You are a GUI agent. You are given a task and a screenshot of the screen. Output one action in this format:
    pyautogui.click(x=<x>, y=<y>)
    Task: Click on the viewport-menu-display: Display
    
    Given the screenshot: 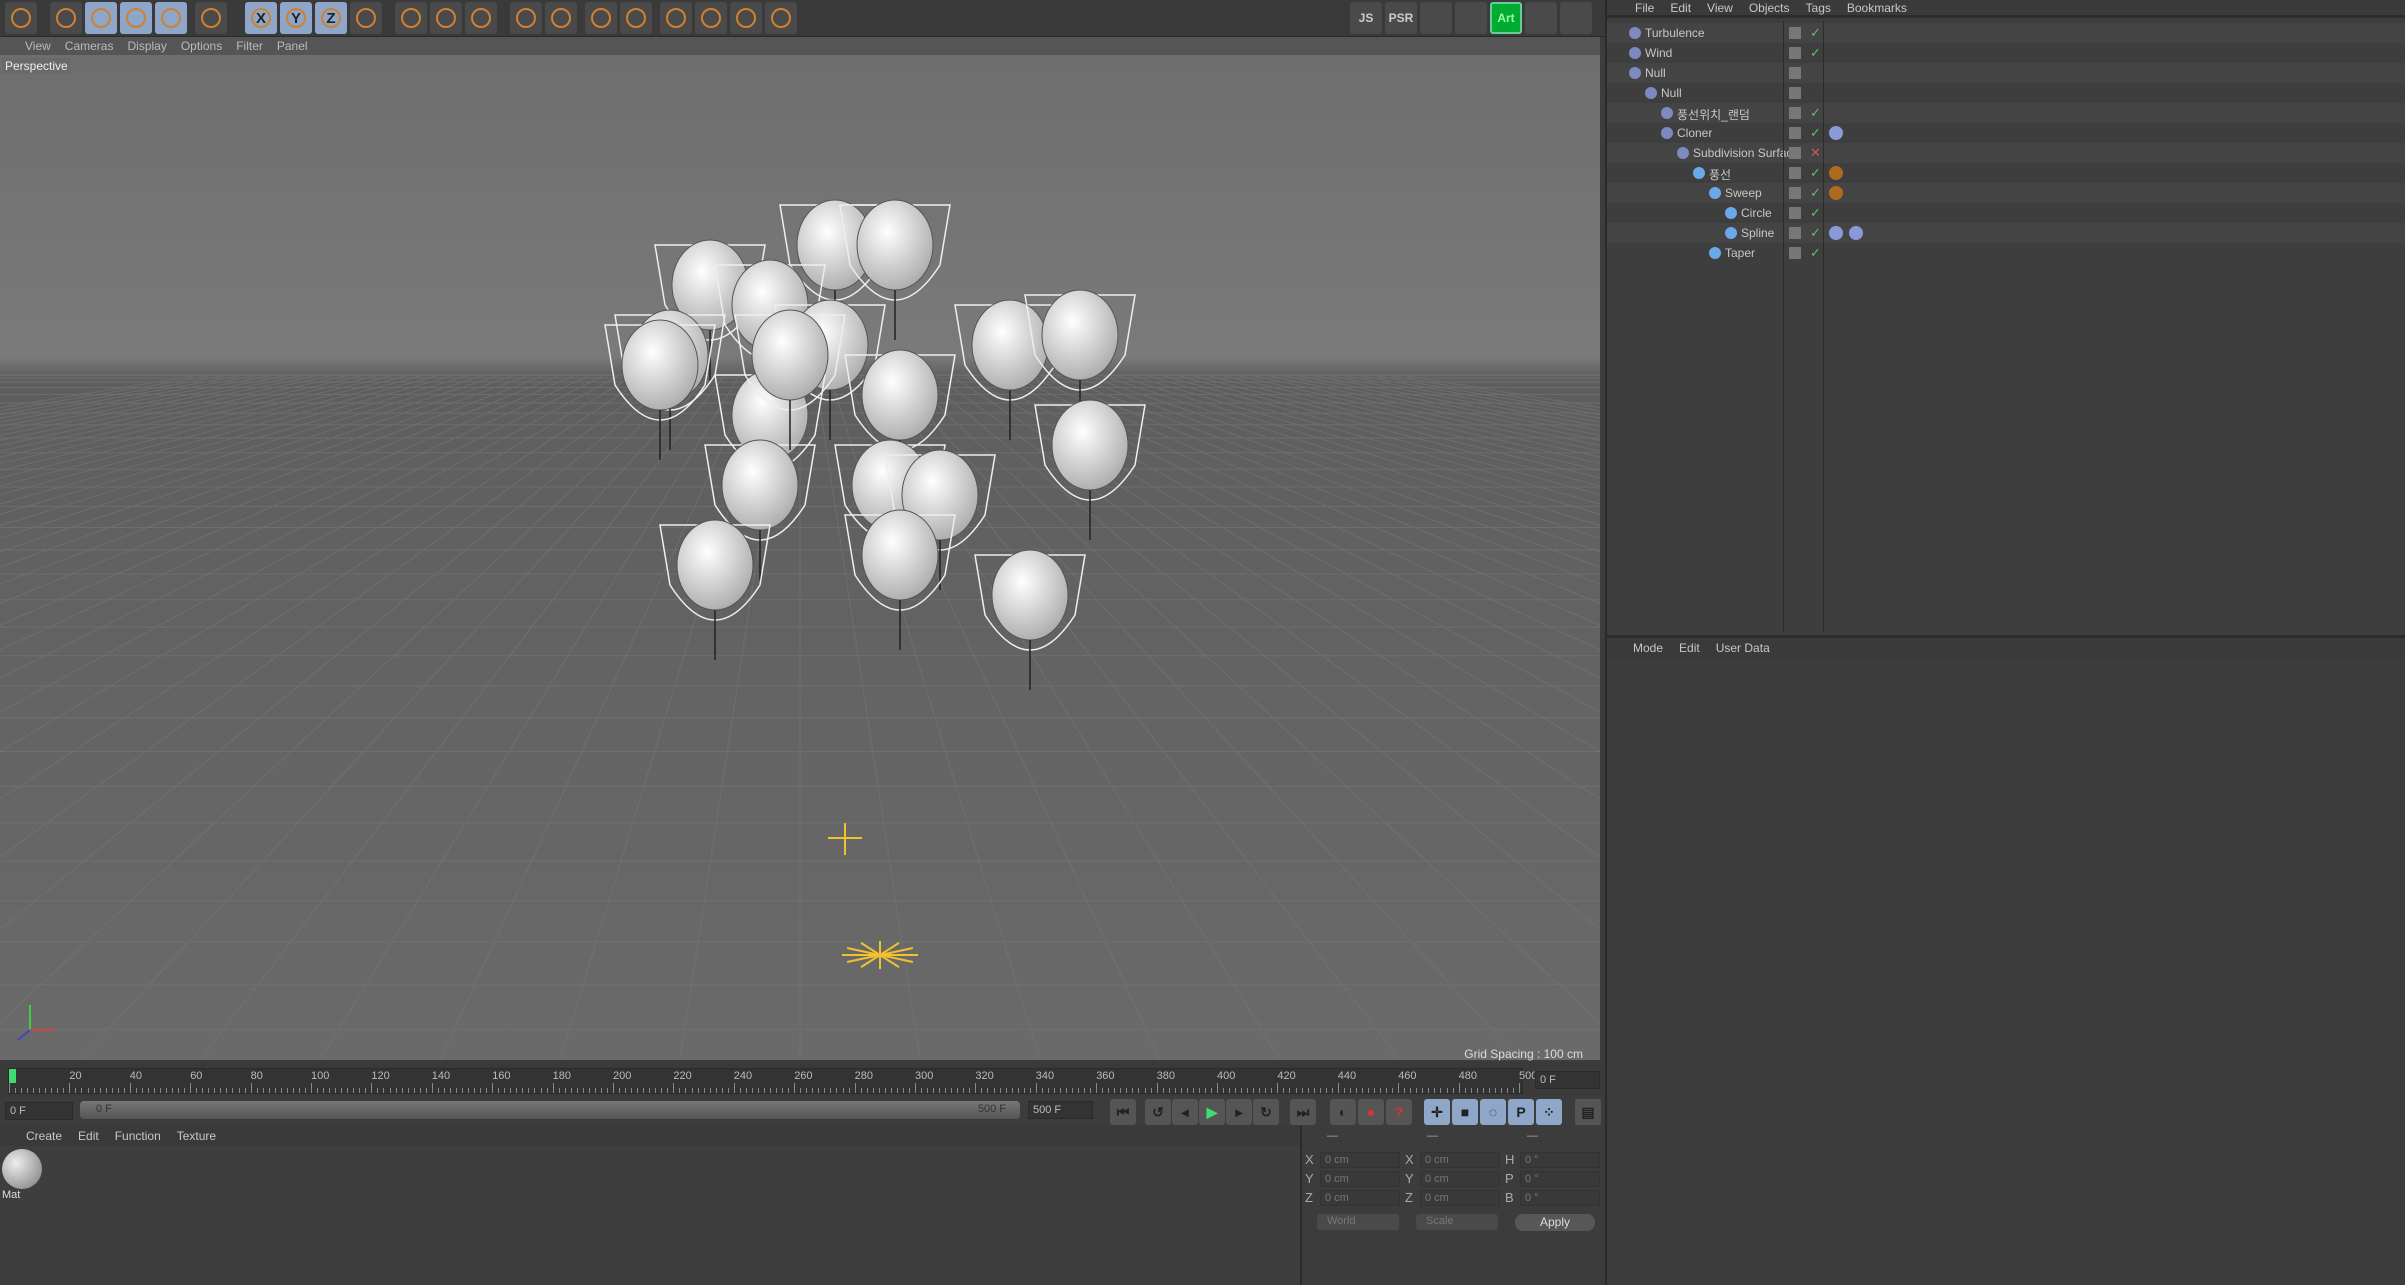 What is the action you would take?
    pyautogui.click(x=146, y=46)
    